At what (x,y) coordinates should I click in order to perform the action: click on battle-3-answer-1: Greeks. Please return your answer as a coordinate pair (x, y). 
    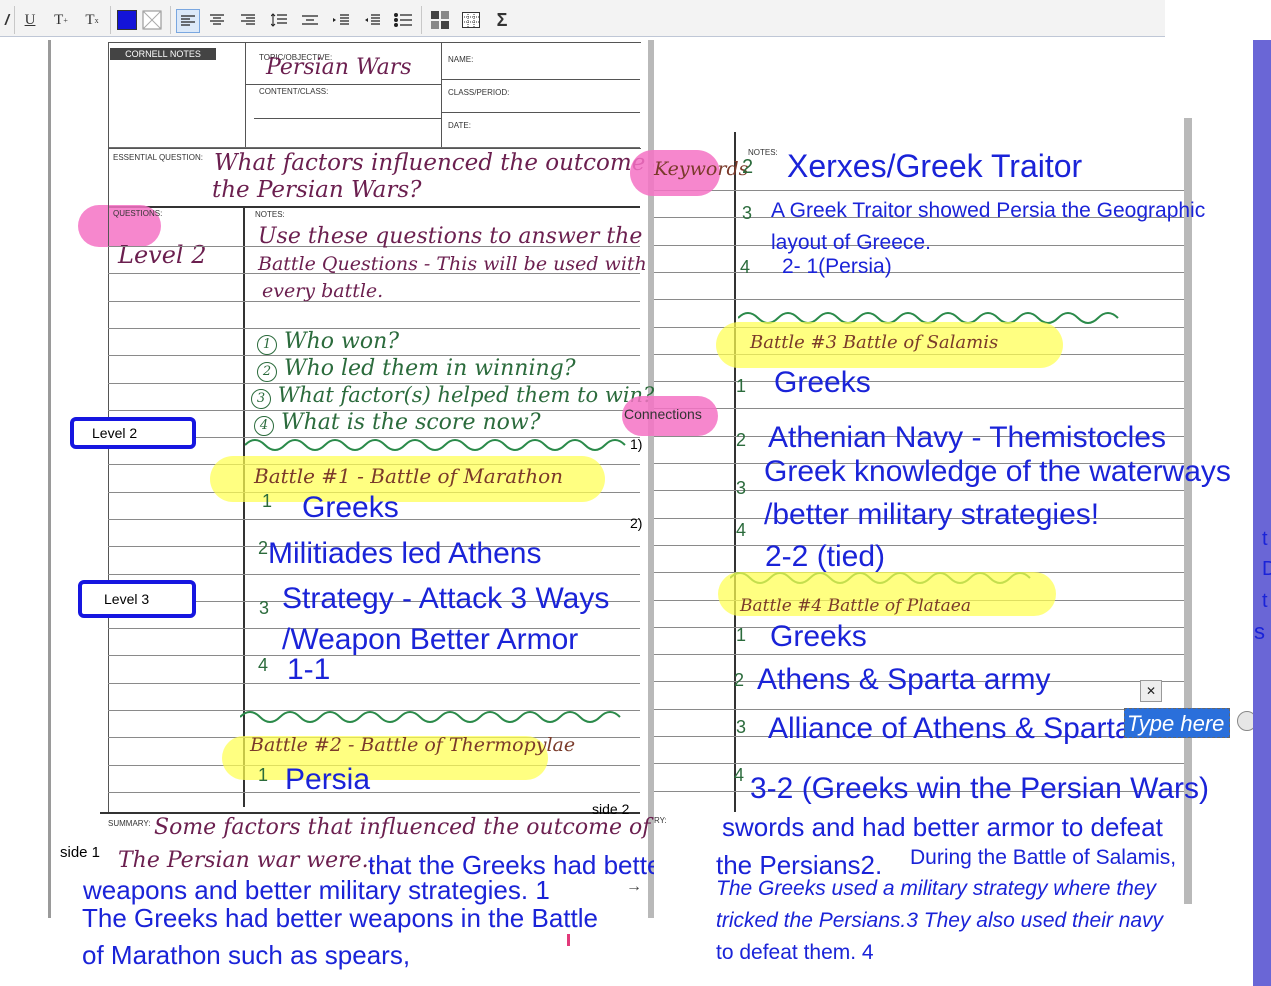
    Looking at the image, I should click on (822, 382).